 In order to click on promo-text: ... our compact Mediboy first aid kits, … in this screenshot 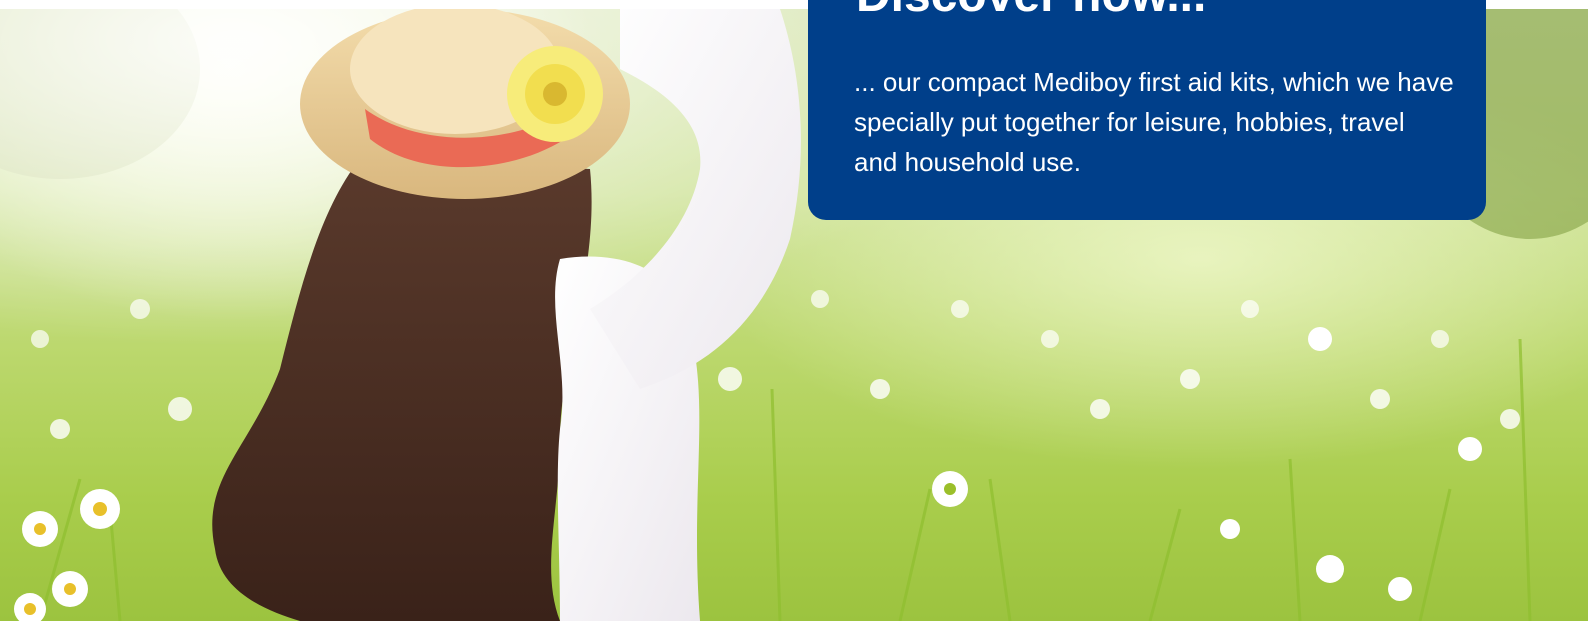, I will do `click(1154, 122)`.